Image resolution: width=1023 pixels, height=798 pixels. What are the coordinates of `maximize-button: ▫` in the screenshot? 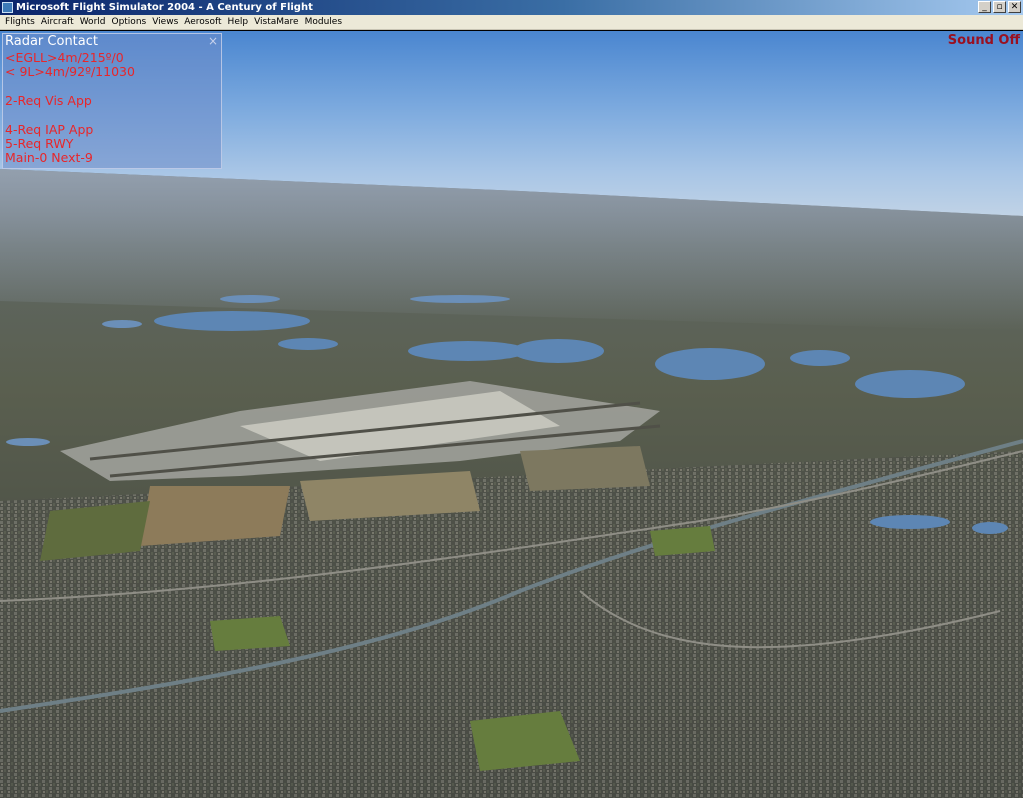 It's located at (999, 7).